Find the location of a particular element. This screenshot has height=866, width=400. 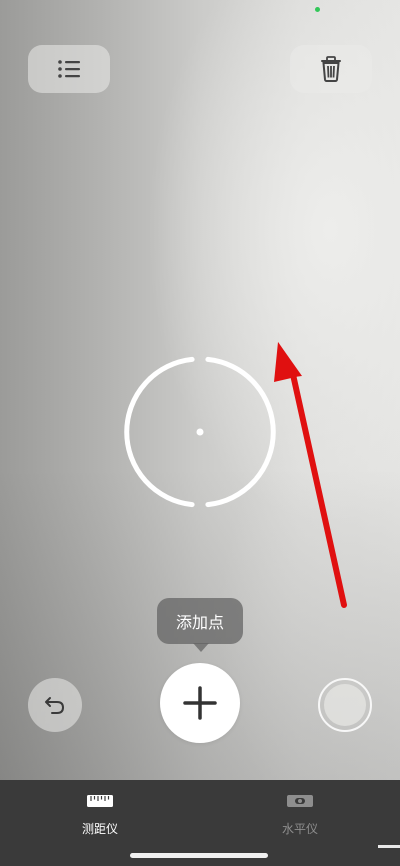

reticle-center-dot is located at coordinates (200, 432).